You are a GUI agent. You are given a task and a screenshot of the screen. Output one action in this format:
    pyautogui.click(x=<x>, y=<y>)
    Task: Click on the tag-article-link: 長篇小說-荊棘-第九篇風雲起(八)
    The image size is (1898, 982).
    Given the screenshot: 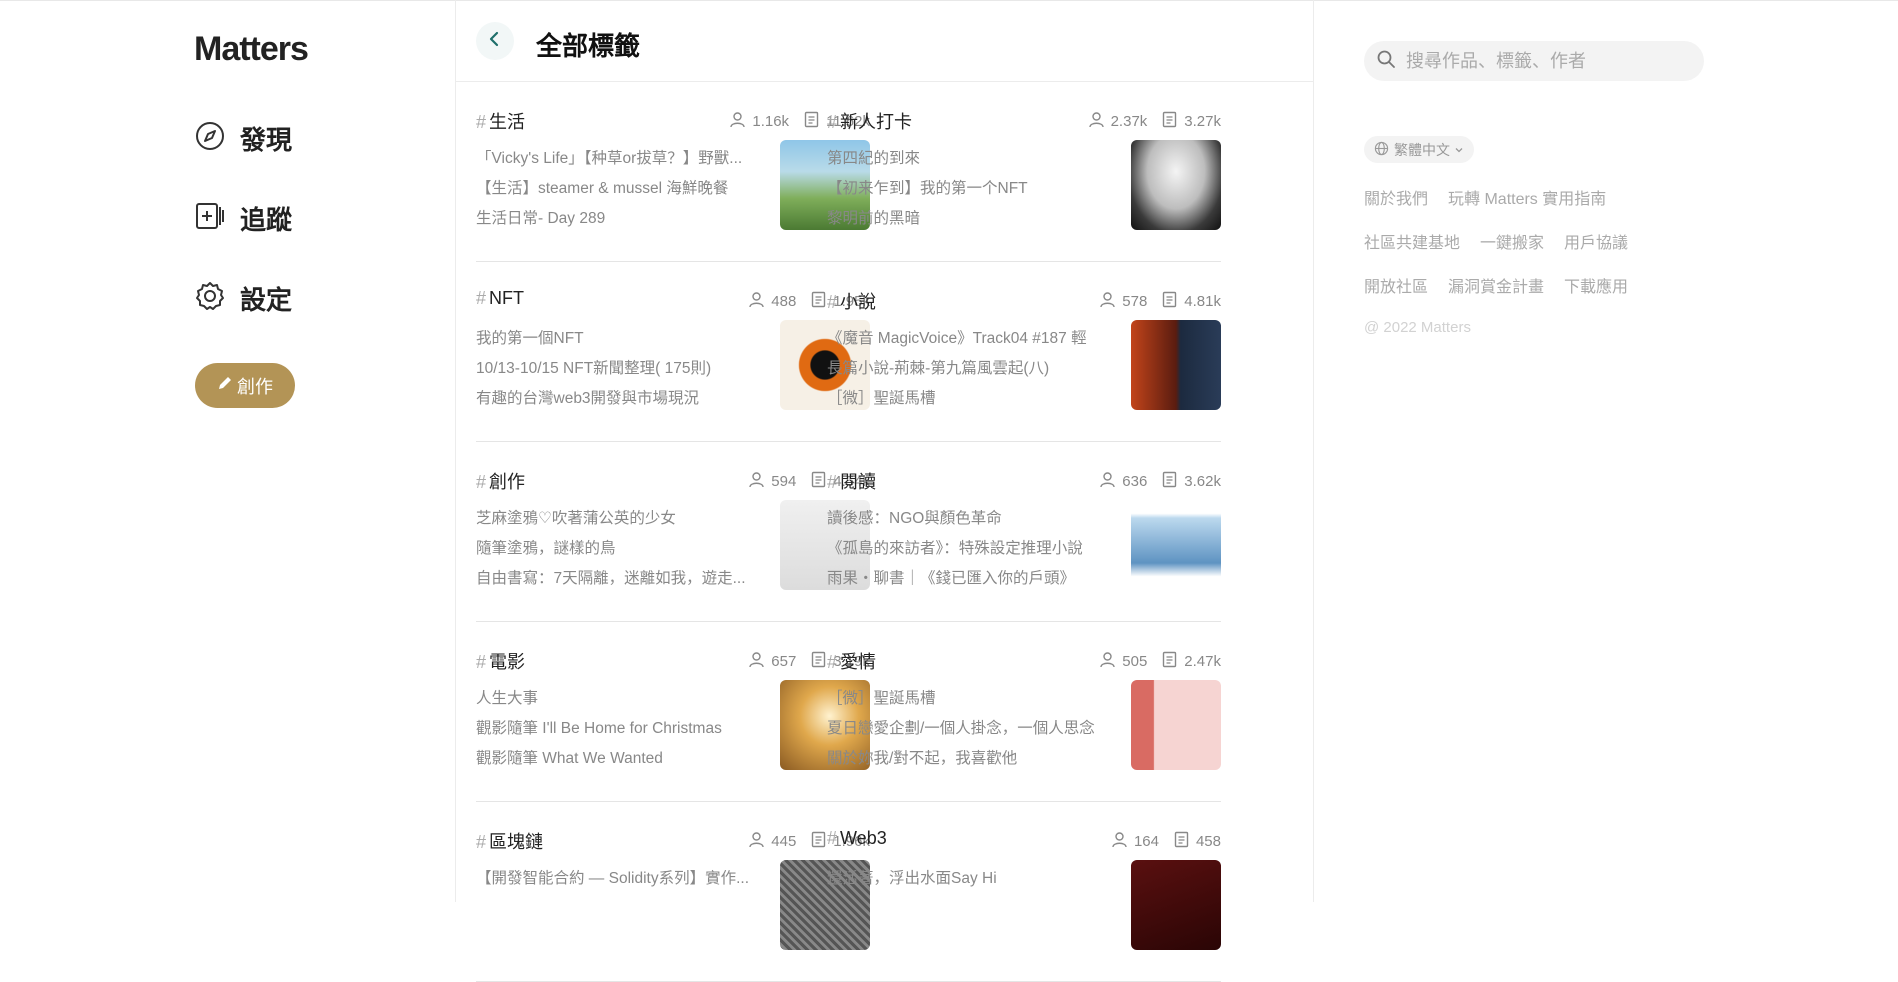 What is the action you would take?
    pyautogui.click(x=972, y=369)
    